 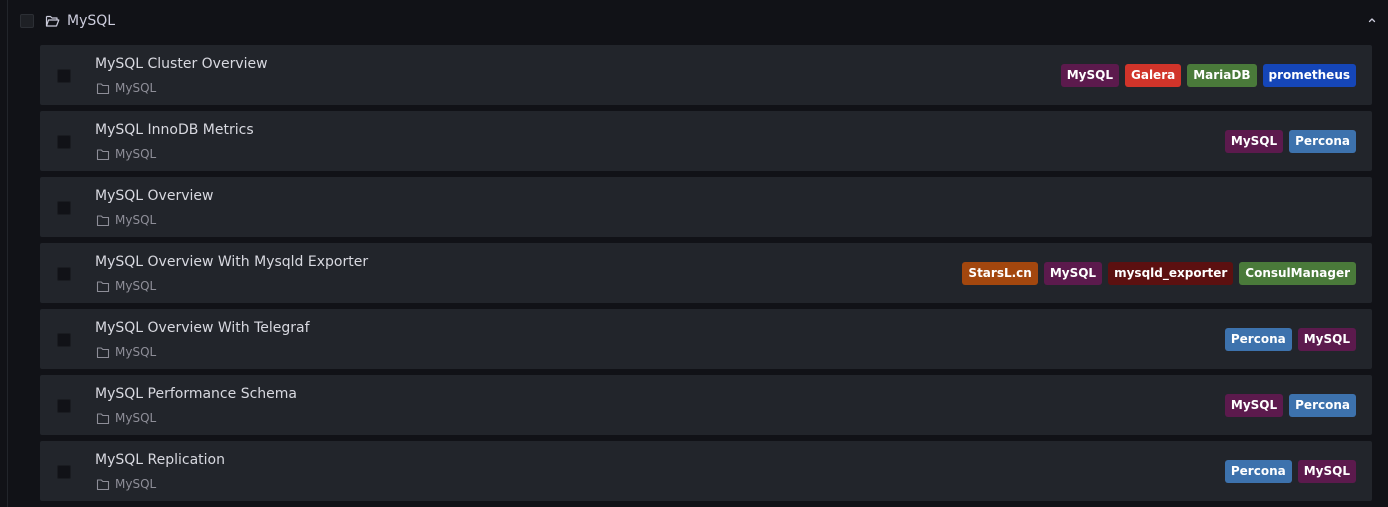 I want to click on dashboard-title: MySQL Replication, so click(x=160, y=460).